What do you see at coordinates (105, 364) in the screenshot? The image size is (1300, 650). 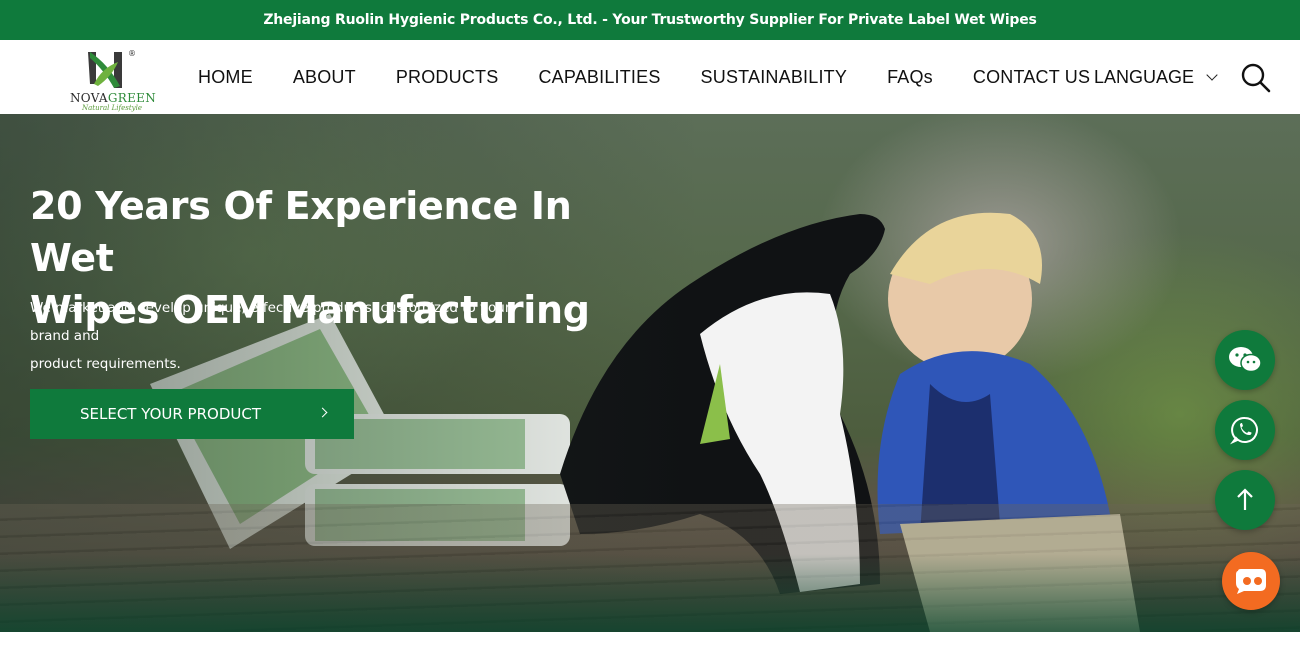 I see `hero-subtitle-line2: product requirements.` at bounding box center [105, 364].